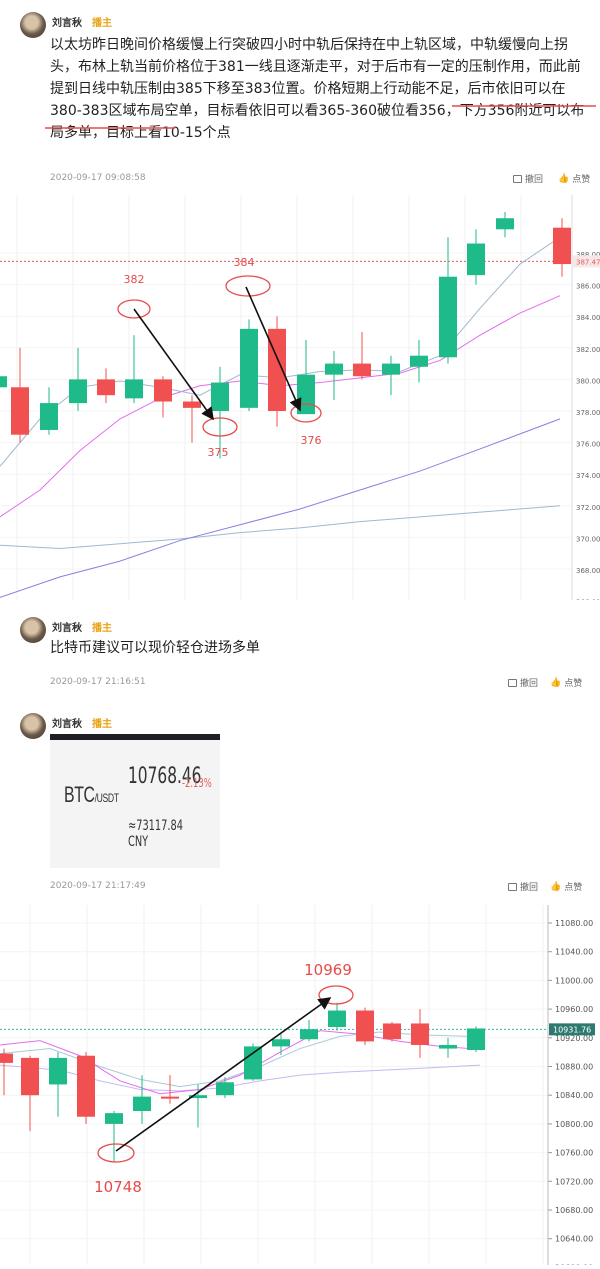 The height and width of the screenshot is (1269, 600). Describe the element at coordinates (588, 413) in the screenshot. I see `y-tick-label: 378.00` at that location.